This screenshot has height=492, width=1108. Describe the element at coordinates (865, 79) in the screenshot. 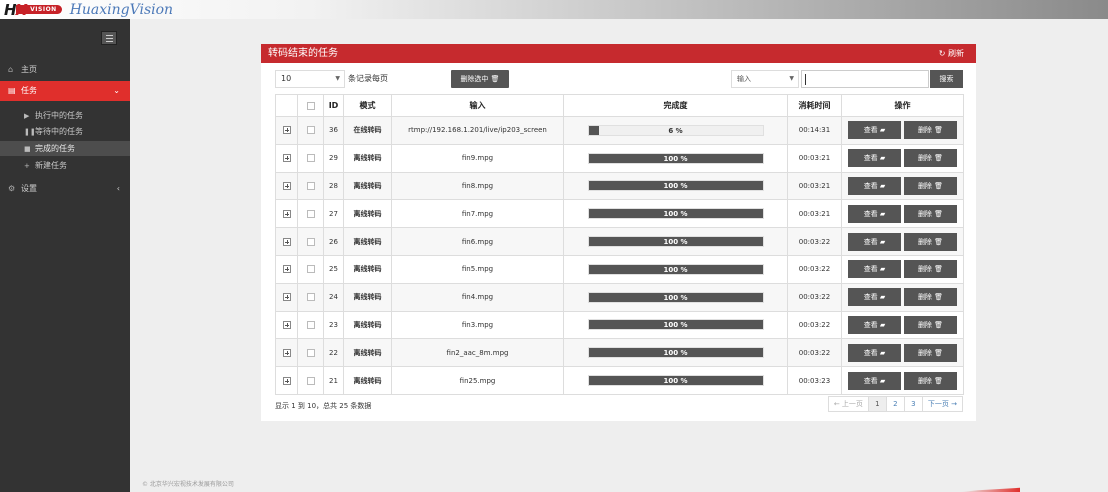

I see `search-input` at that location.